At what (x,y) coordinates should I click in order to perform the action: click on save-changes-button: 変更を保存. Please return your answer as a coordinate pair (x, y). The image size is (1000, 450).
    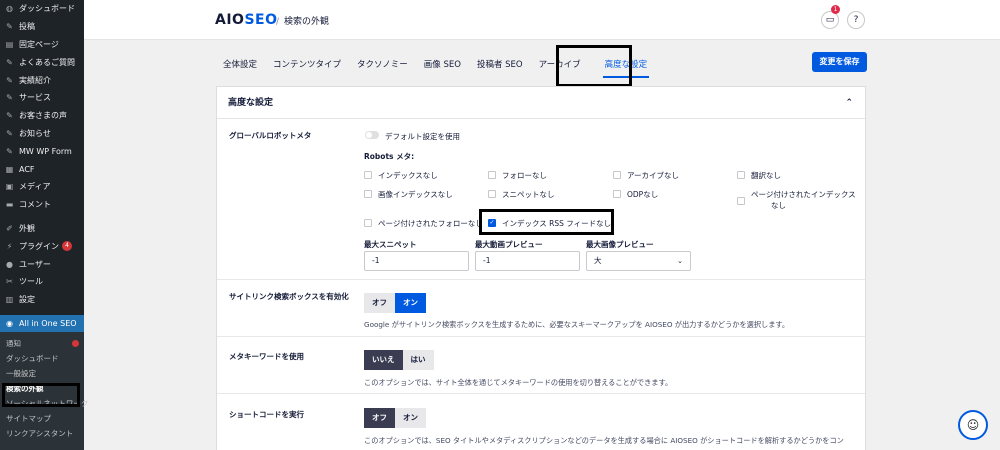
    Looking at the image, I should click on (839, 62).